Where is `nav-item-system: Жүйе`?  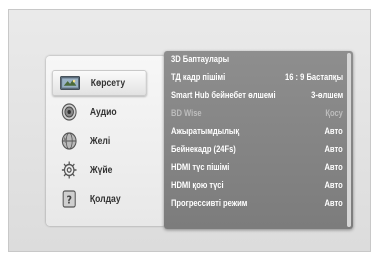
nav-item-system: Жүйе is located at coordinates (99, 170).